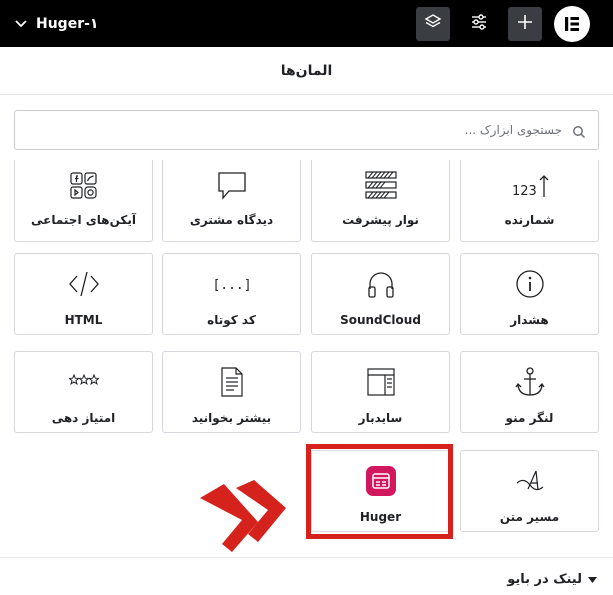 Image resolution: width=613 pixels, height=595 pixels. I want to click on headphones-icon, so click(380, 284).